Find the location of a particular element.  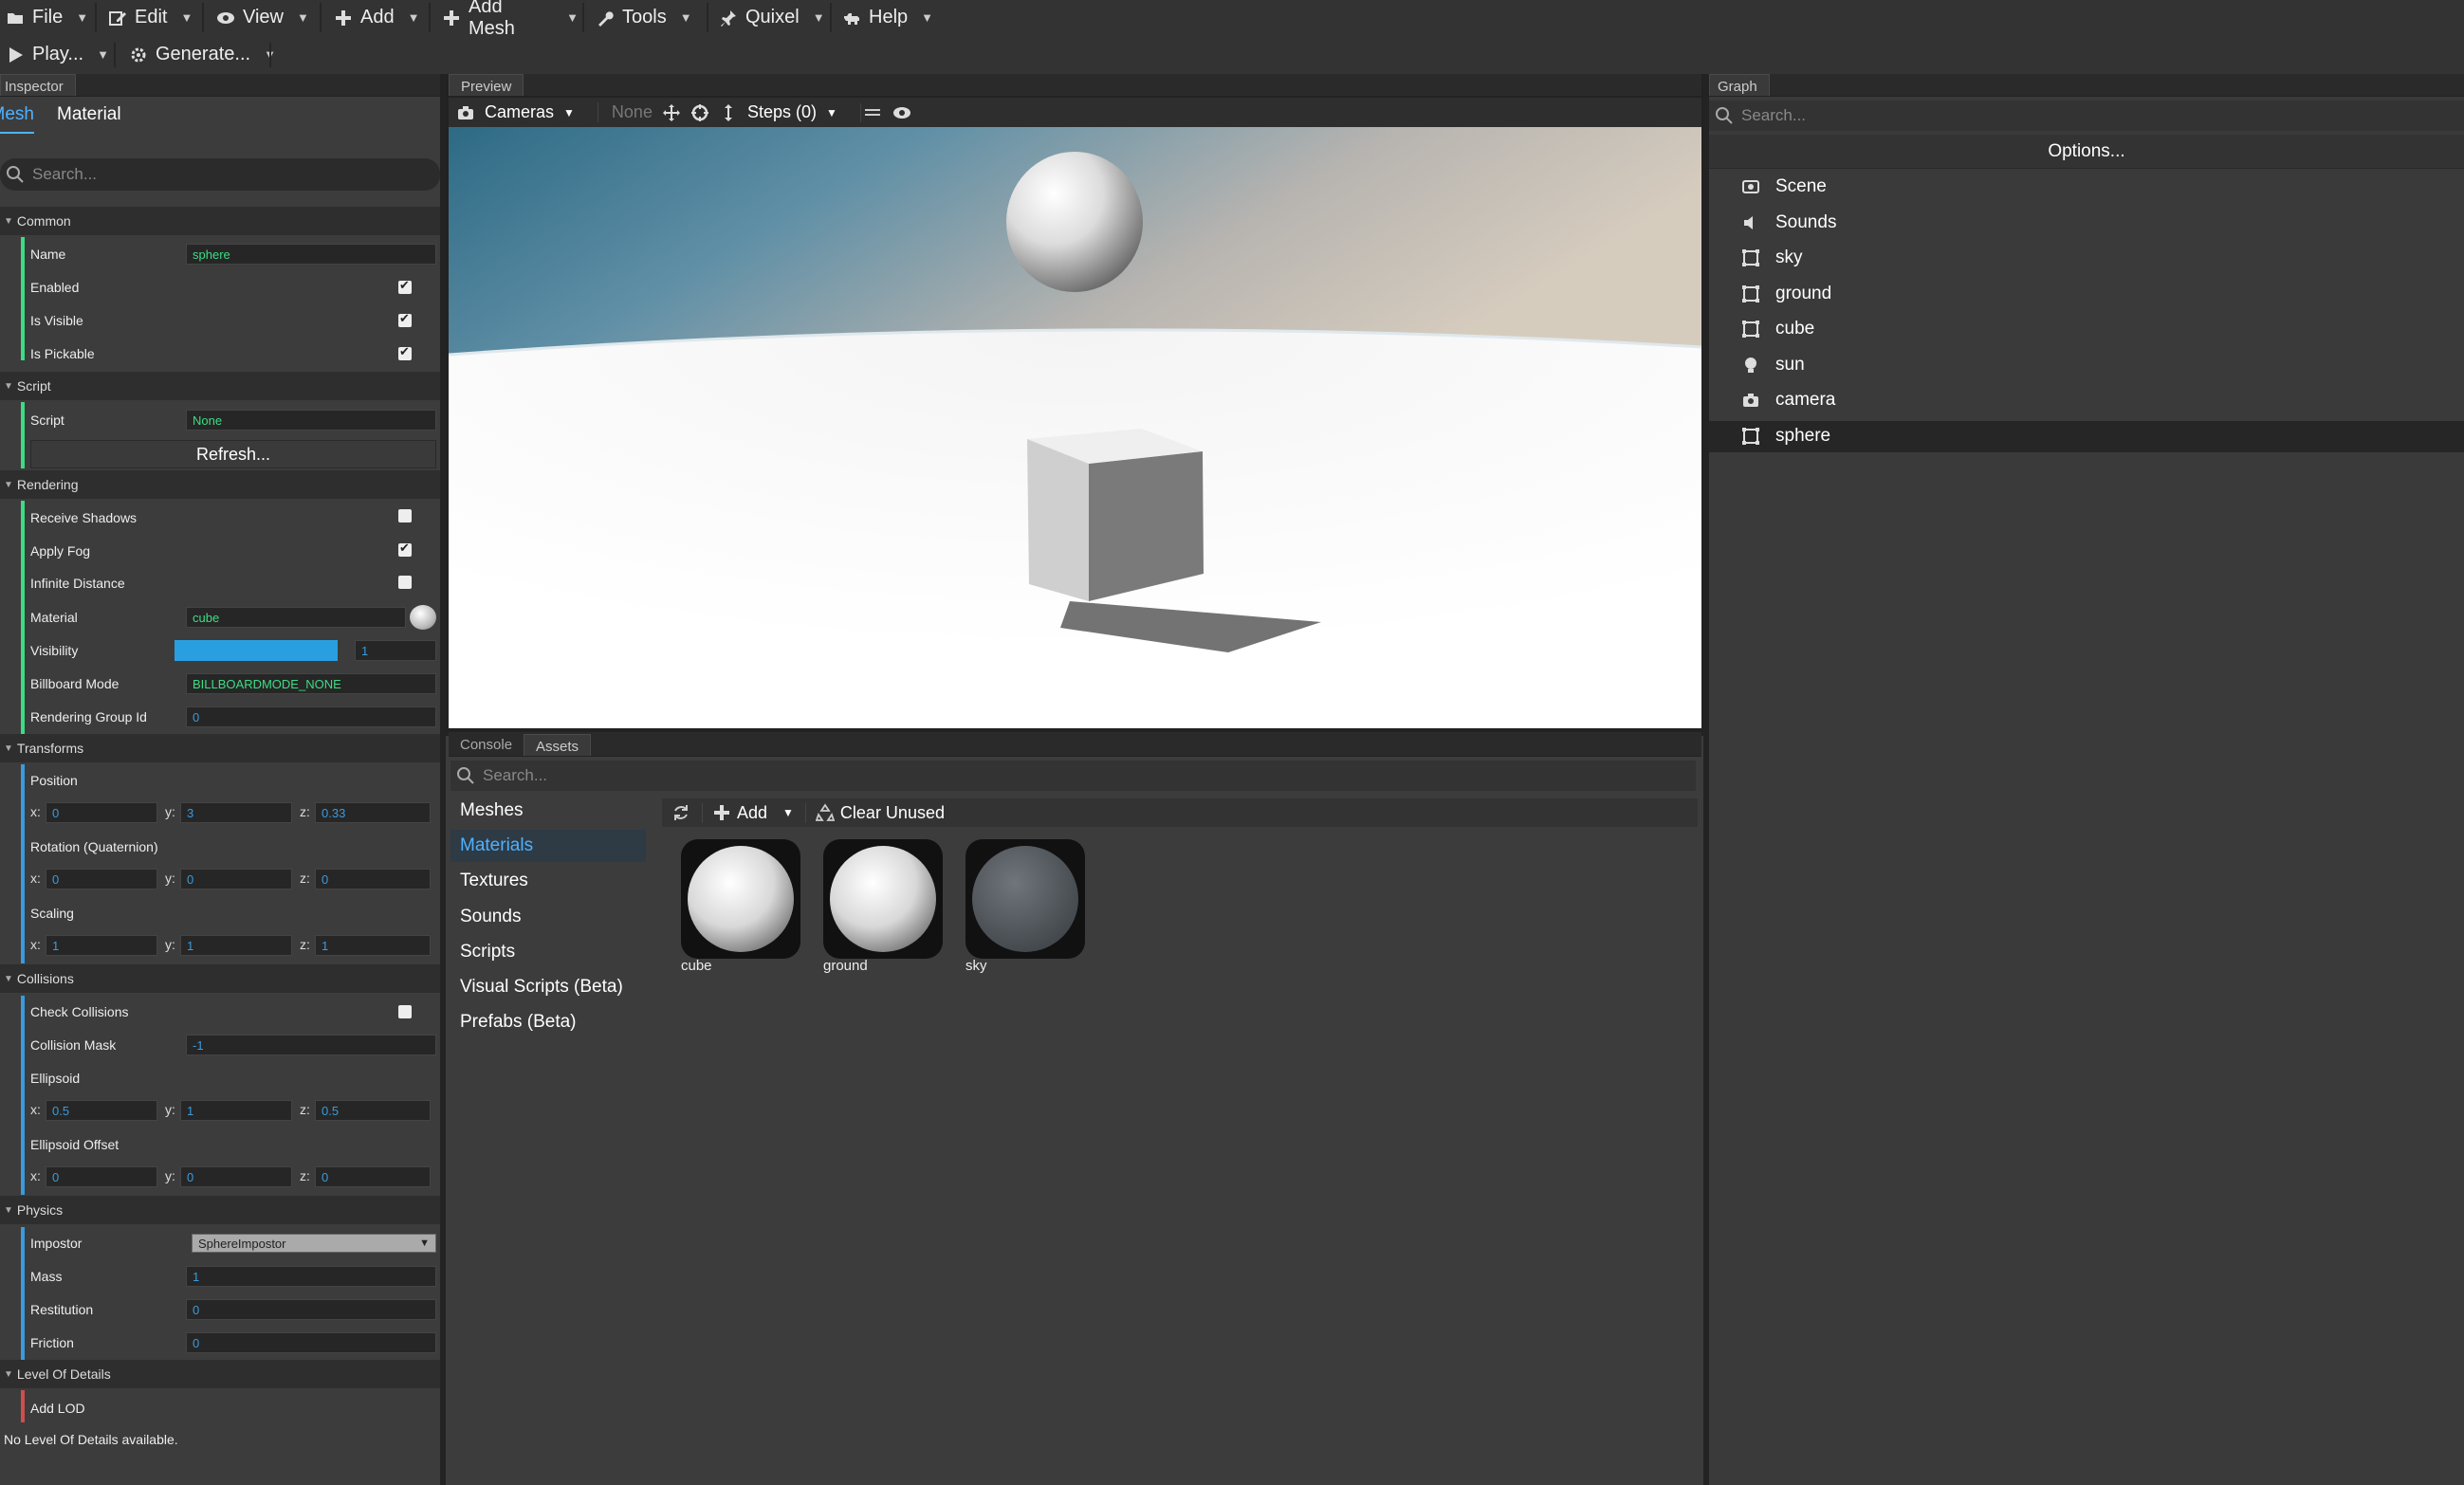

scaling-y-field: 1 is located at coordinates (236, 945).